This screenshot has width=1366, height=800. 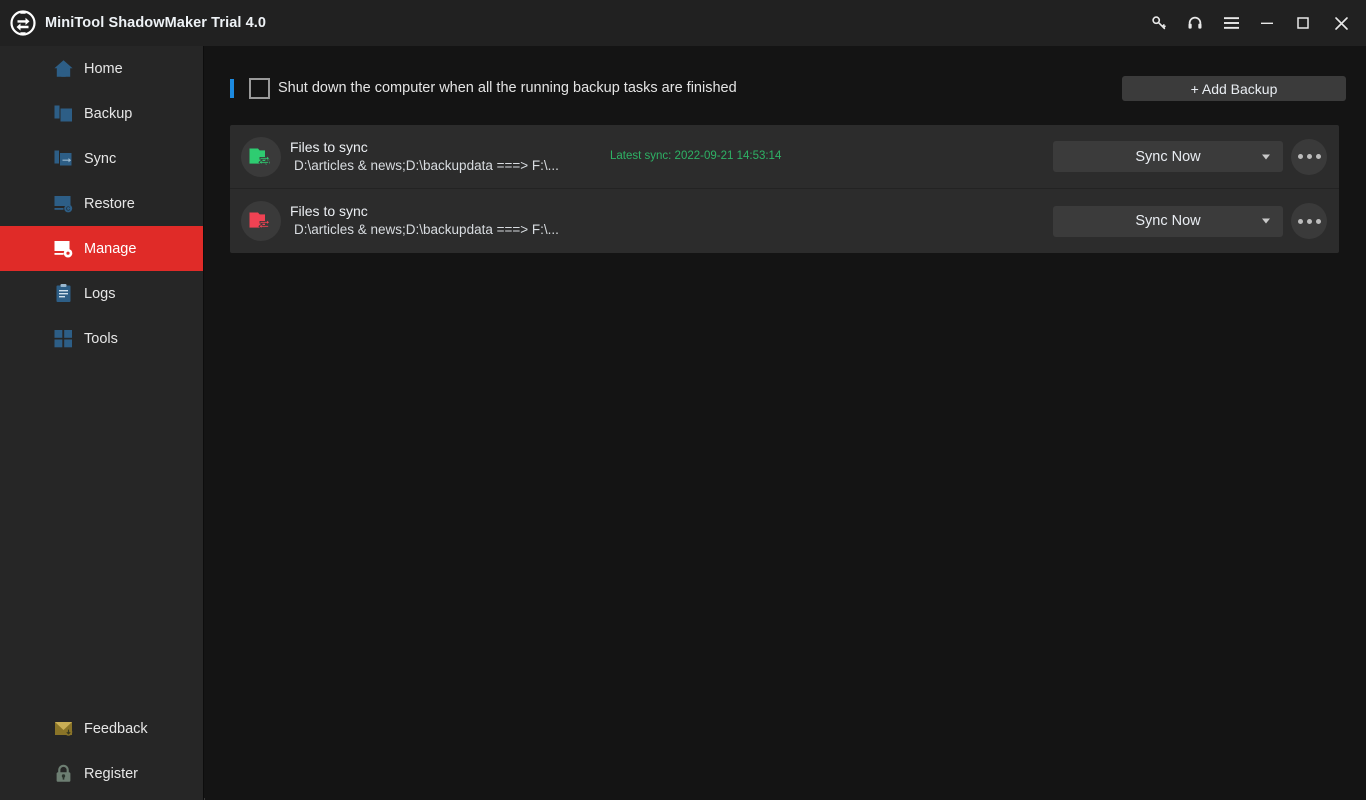 What do you see at coordinates (63, 69) in the screenshot?
I see `home-icon` at bounding box center [63, 69].